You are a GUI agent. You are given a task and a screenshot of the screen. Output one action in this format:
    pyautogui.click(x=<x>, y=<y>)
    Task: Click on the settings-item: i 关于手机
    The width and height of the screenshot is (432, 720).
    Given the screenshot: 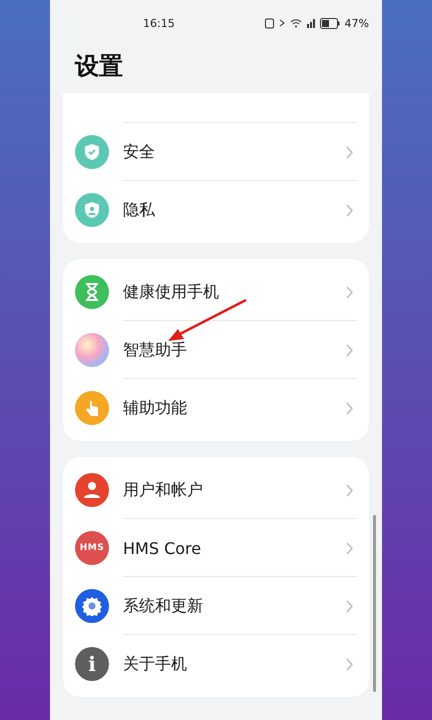 What is the action you would take?
    pyautogui.click(x=216, y=664)
    